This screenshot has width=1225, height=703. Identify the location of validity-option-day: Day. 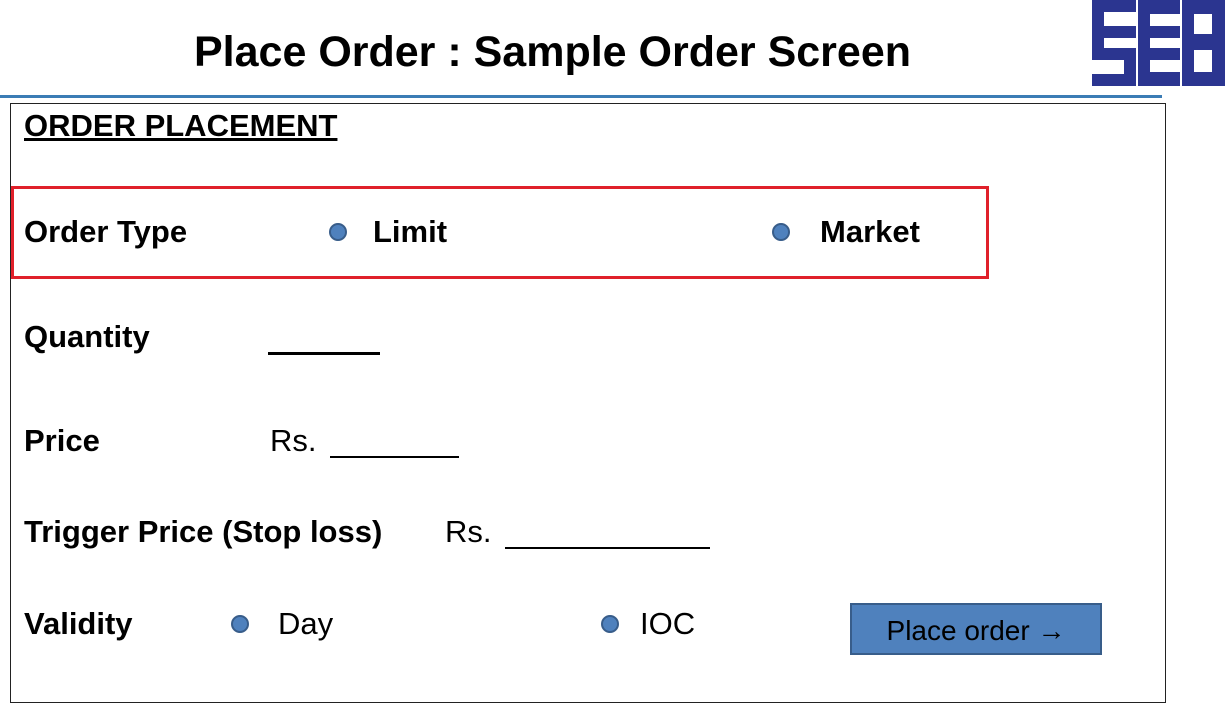
(305, 624).